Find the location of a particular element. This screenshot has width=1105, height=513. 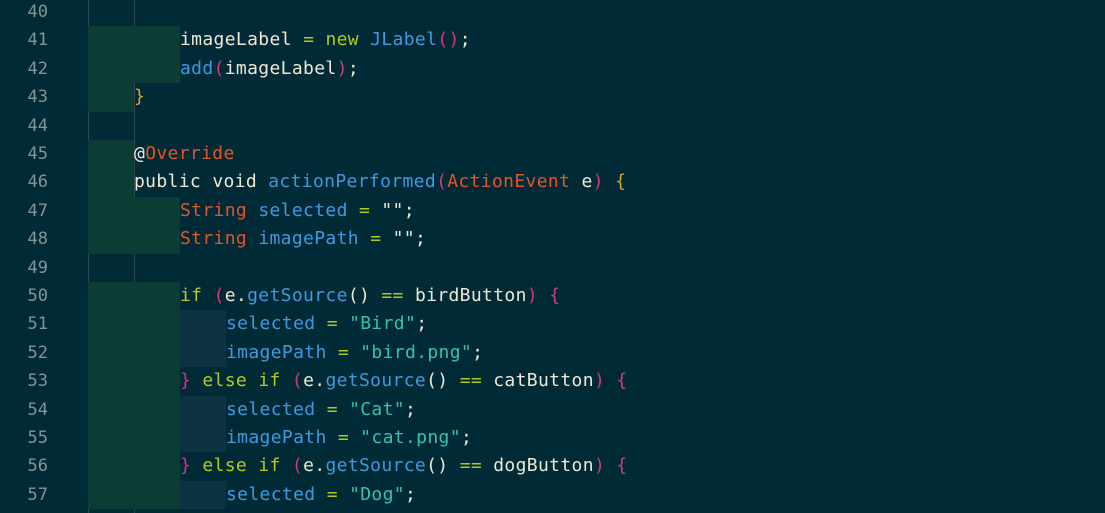

code-token: new is located at coordinates (348, 40).